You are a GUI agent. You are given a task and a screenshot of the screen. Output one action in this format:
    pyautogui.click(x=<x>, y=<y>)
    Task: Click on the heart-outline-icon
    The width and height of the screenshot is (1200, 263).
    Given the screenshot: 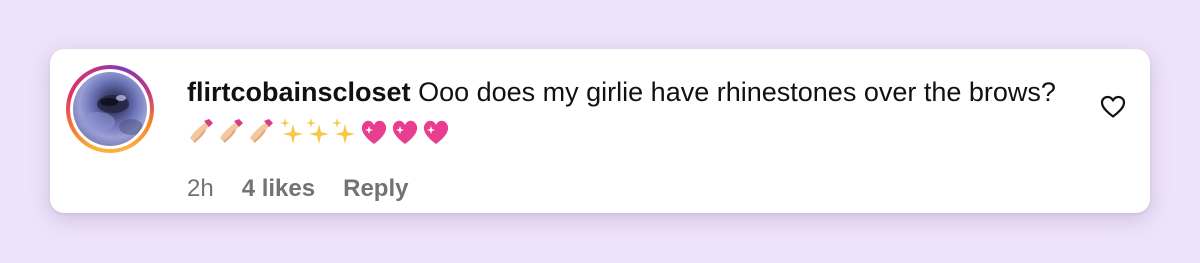 What is the action you would take?
    pyautogui.click(x=1113, y=106)
    